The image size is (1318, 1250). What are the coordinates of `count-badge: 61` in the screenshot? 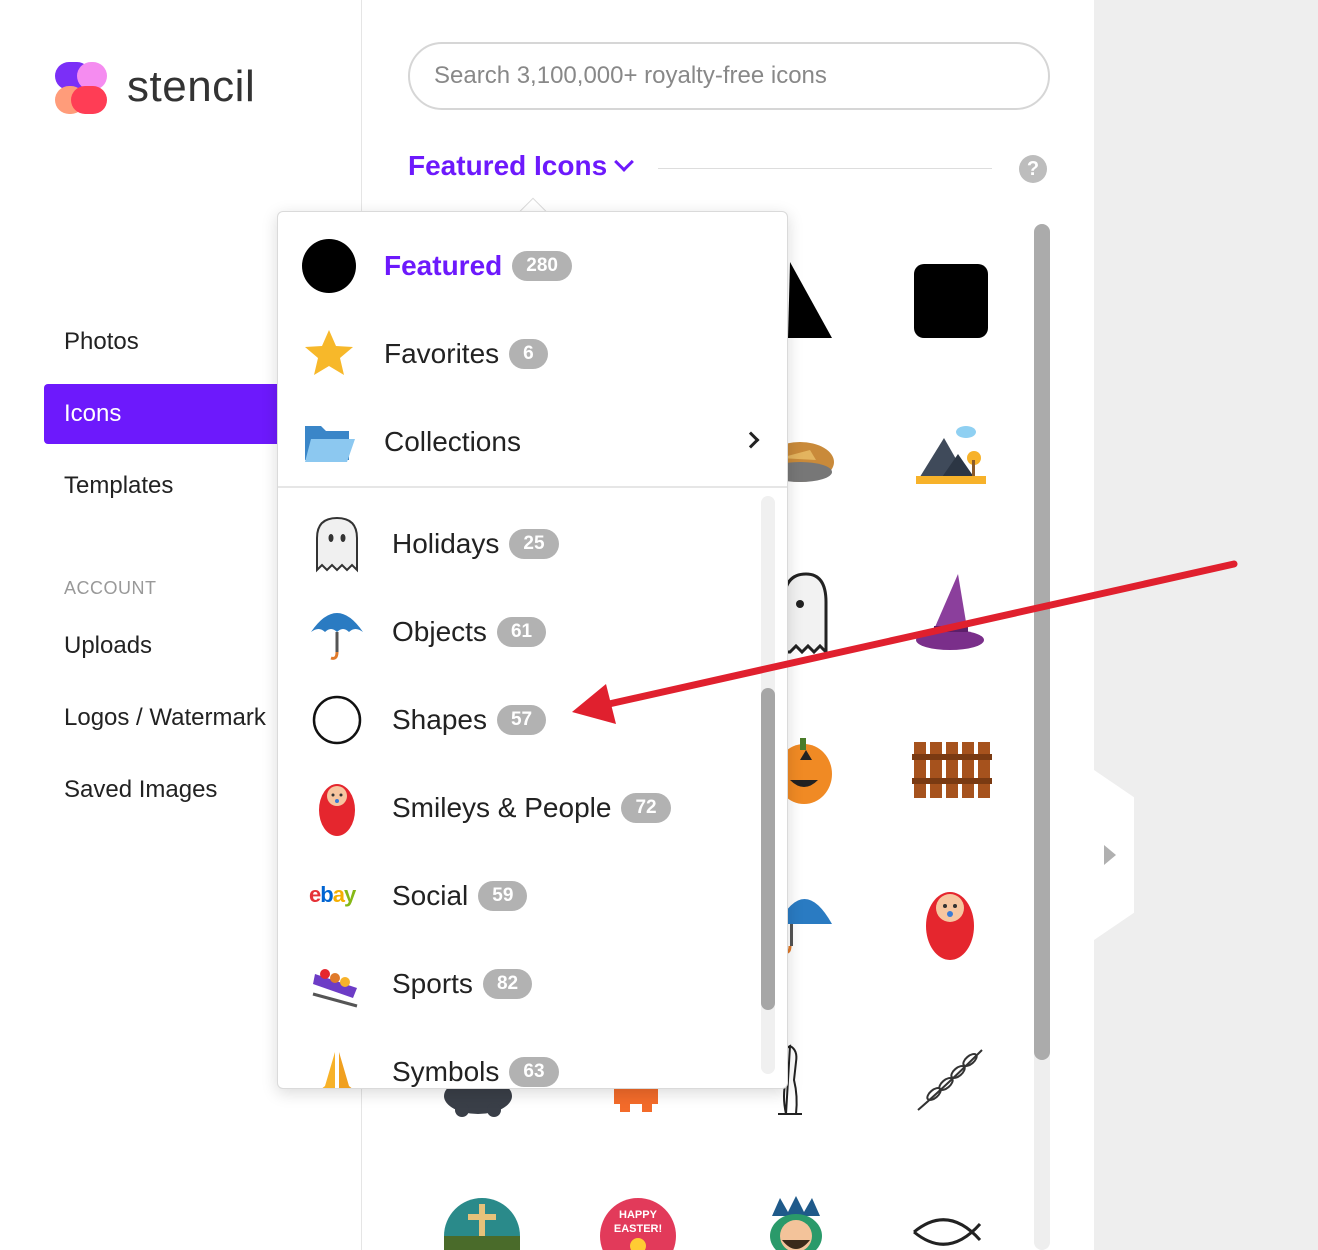 It's located at (521, 632).